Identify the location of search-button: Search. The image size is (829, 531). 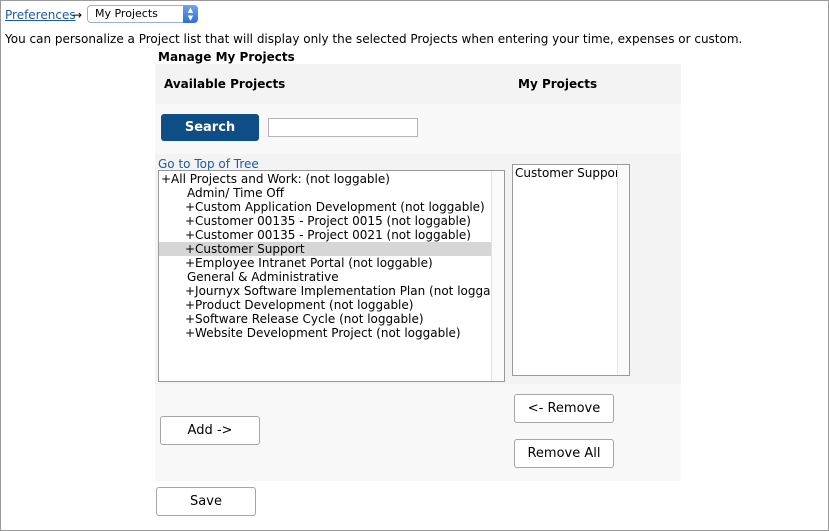
(210, 127).